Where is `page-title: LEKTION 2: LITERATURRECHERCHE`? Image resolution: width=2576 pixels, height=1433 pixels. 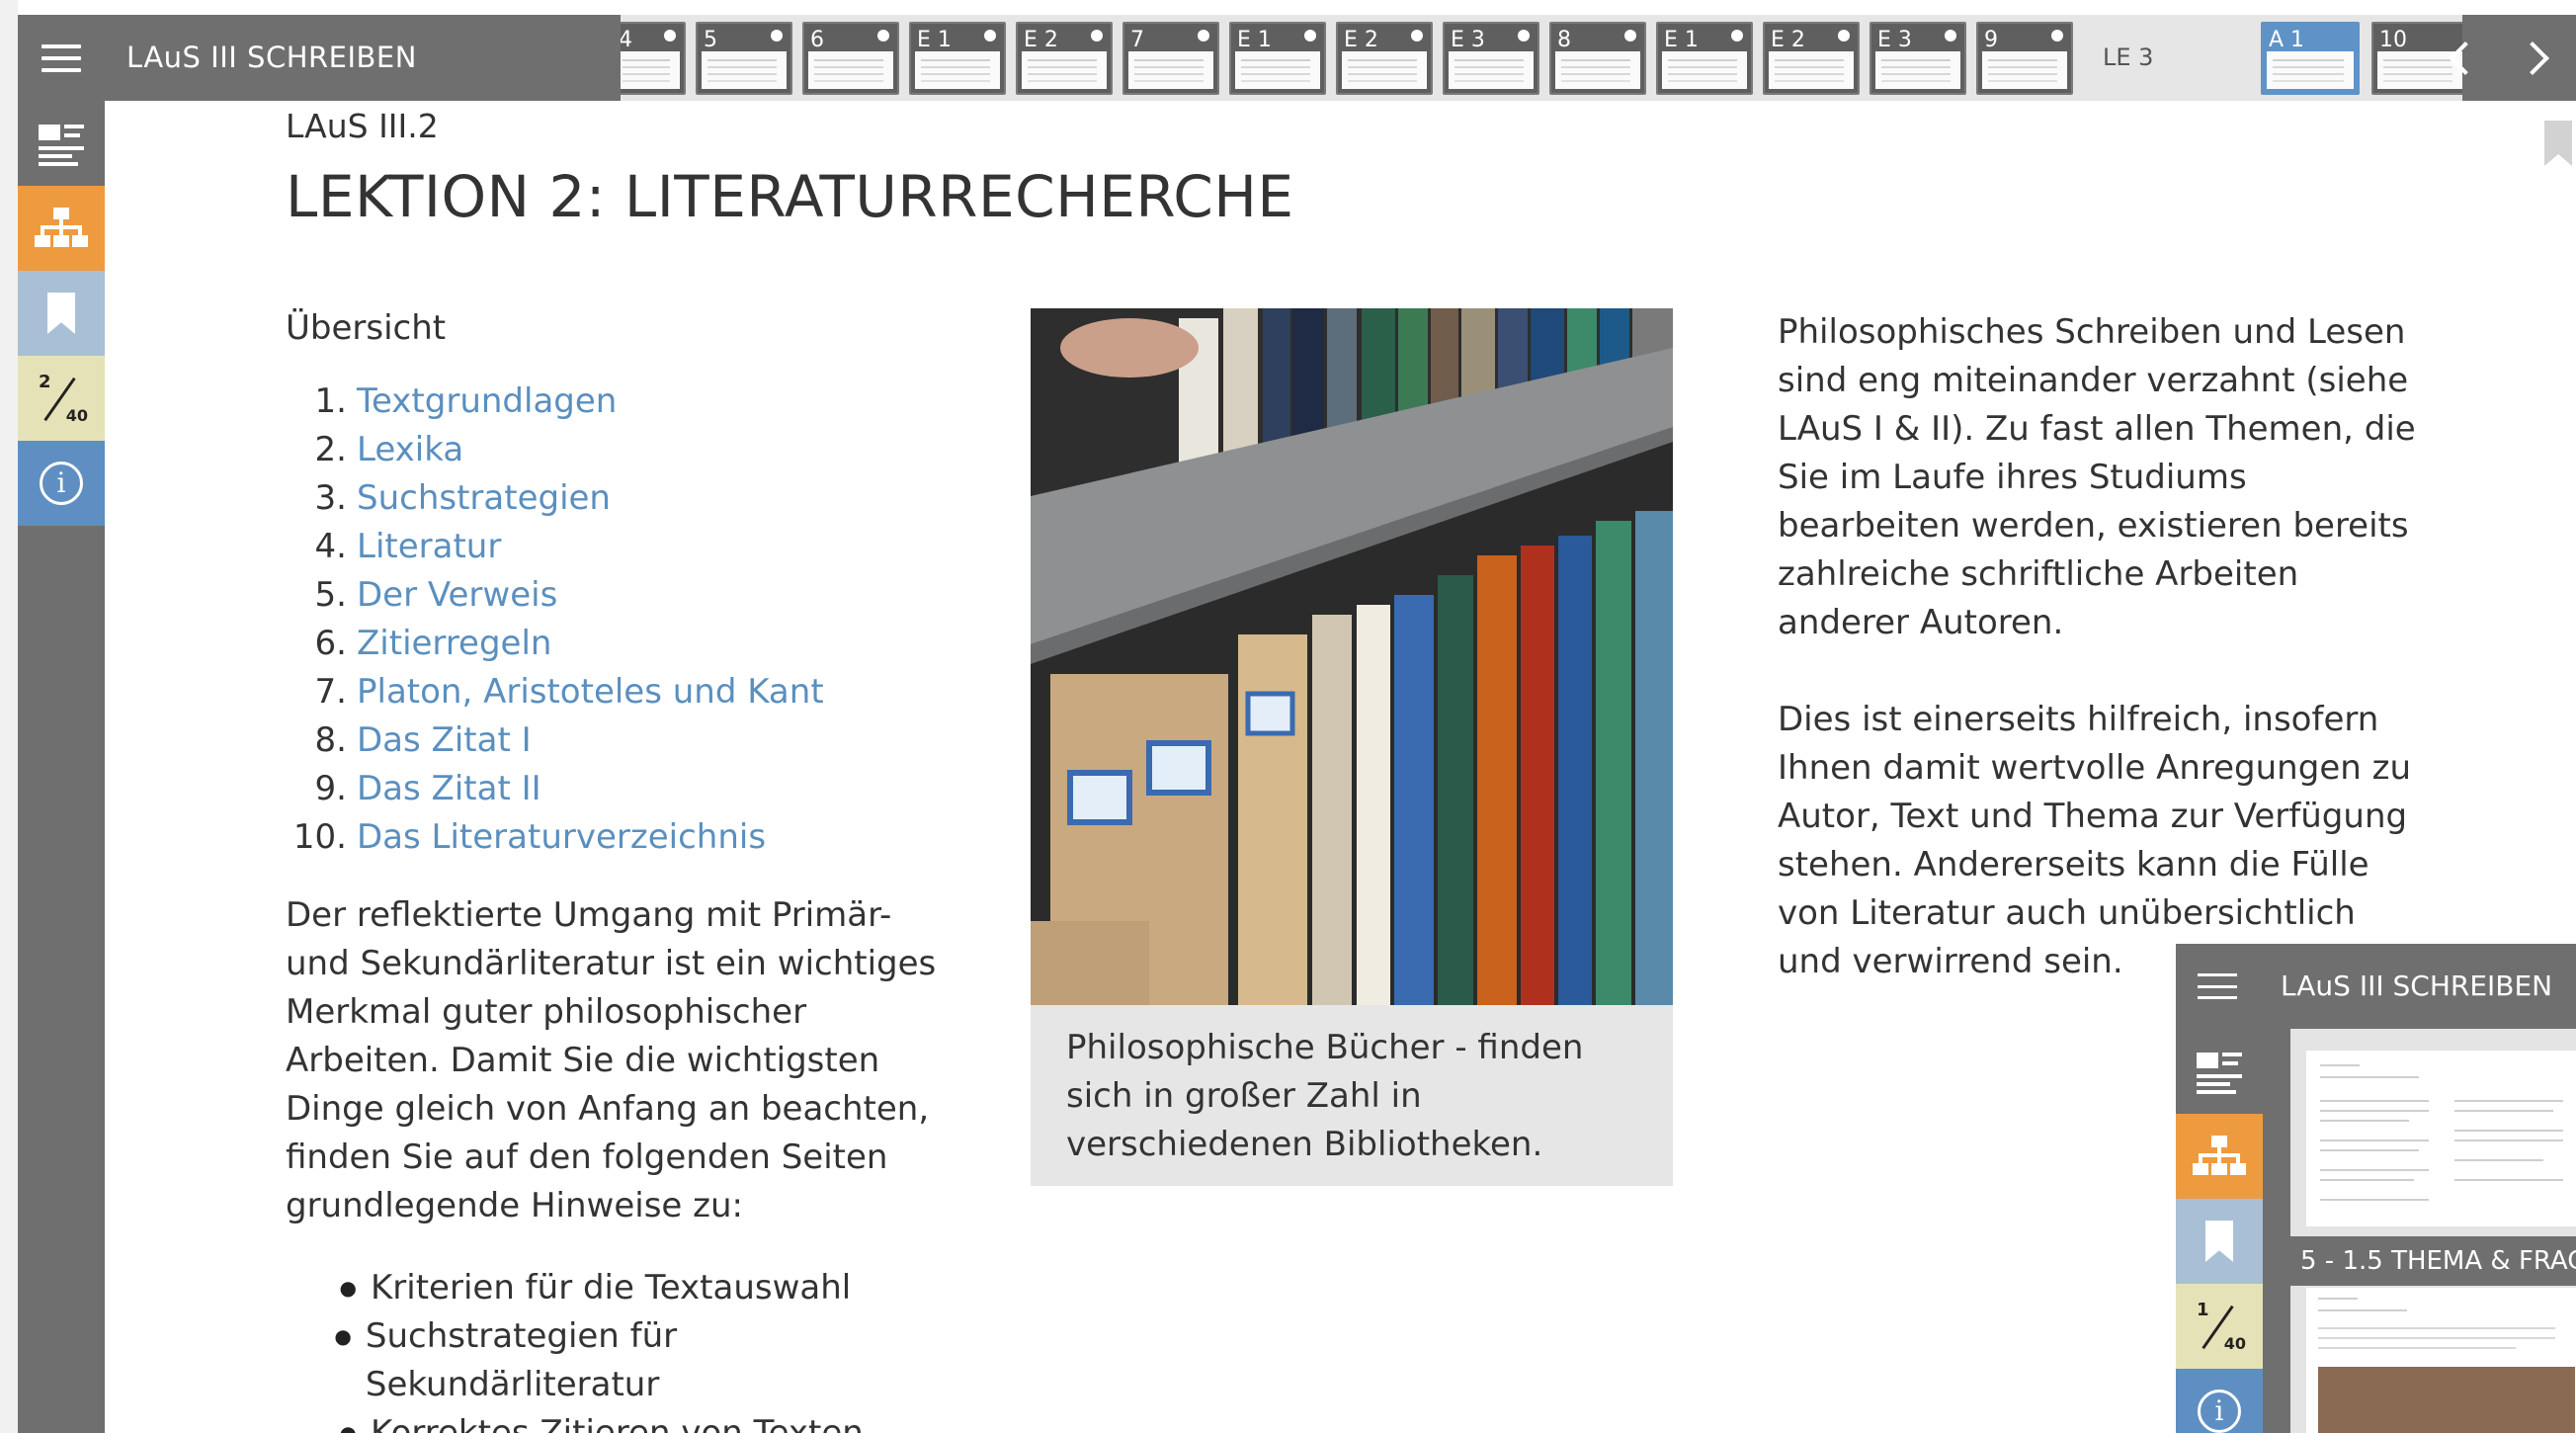 page-title: LEKTION 2: LITERATURRECHERCHE is located at coordinates (790, 197).